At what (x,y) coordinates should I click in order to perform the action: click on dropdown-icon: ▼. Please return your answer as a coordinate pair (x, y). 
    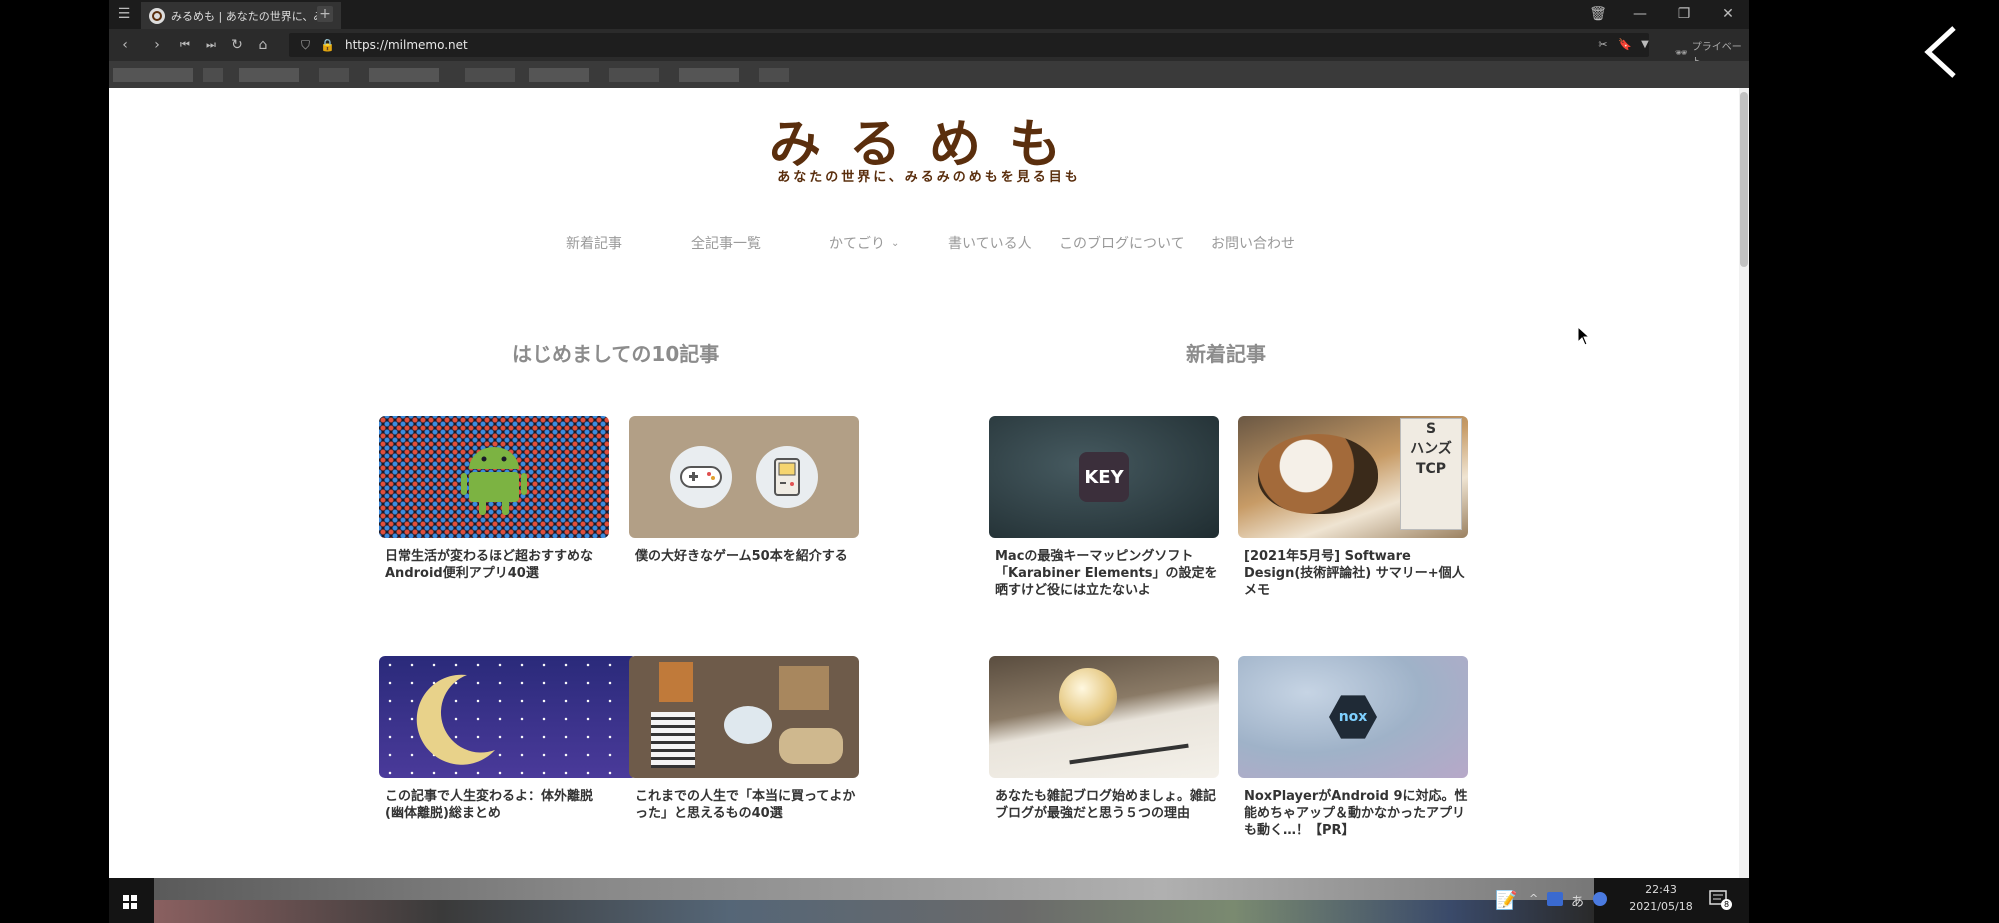
    Looking at the image, I should click on (1645, 44).